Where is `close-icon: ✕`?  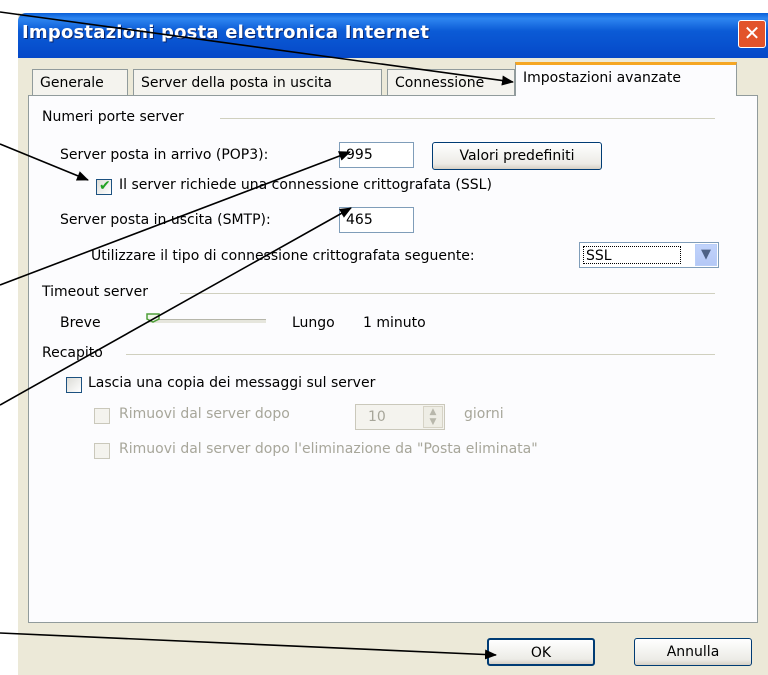
close-icon: ✕ is located at coordinates (752, 33).